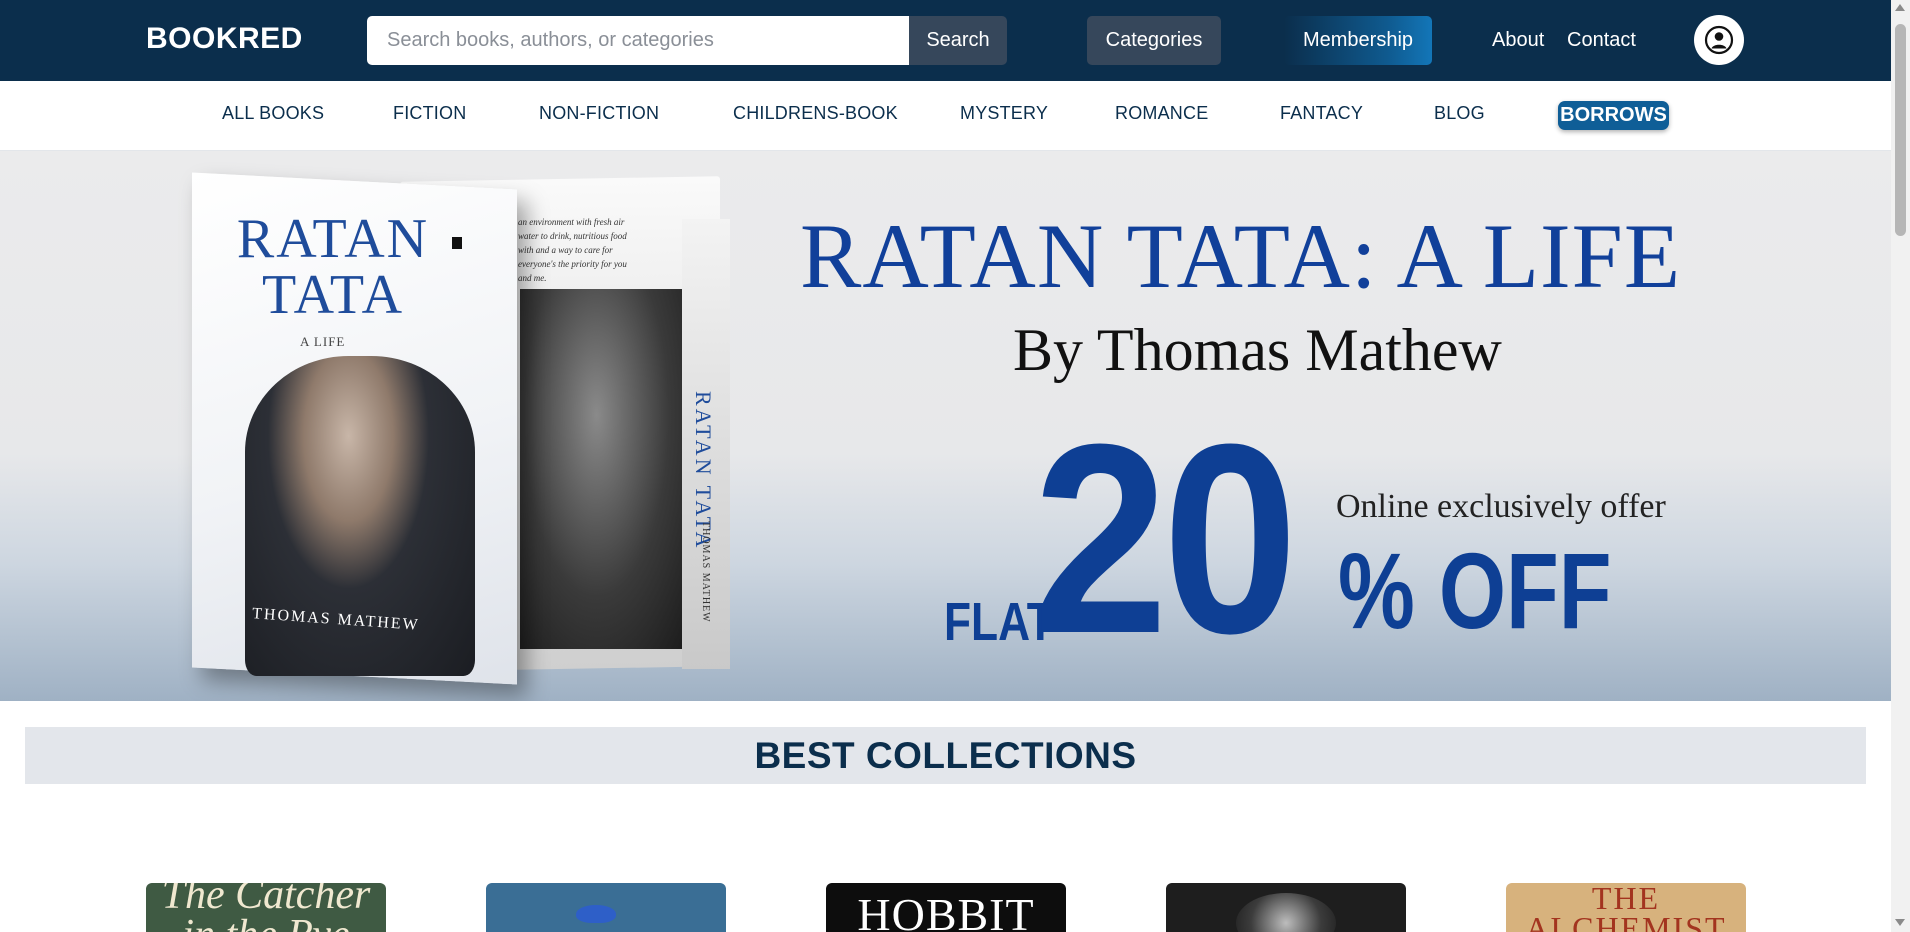  I want to click on book-cover-title: THE ALCHEMIST, so click(1626, 907).